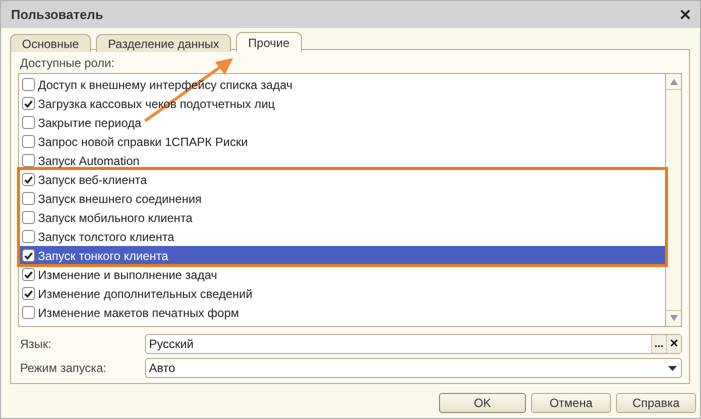  Describe the element at coordinates (674, 81) in the screenshot. I see `scroll-up-icon` at that location.